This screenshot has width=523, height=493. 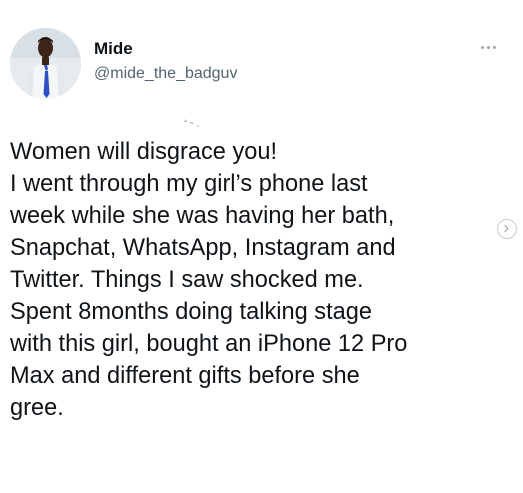 What do you see at coordinates (191, 312) in the screenshot?
I see `tweet-text-line: Spent 8months doing talking stage` at bounding box center [191, 312].